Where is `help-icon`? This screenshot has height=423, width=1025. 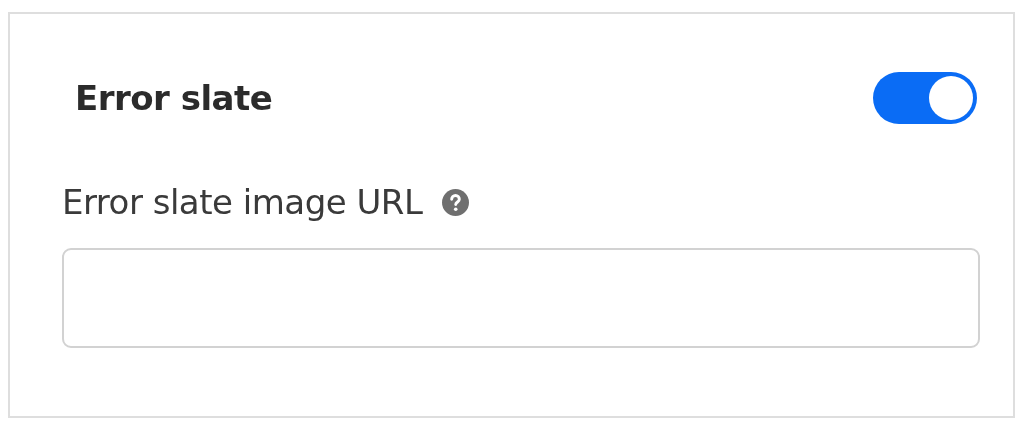
help-icon is located at coordinates (456, 202).